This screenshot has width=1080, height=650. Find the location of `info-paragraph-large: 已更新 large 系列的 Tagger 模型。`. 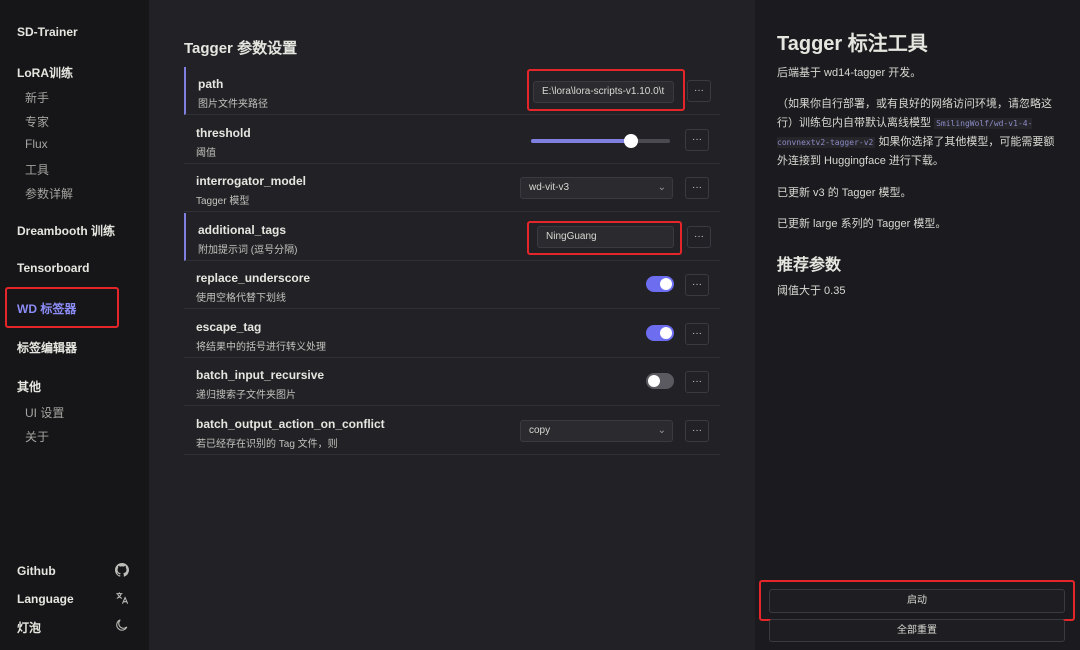

info-paragraph-large: 已更新 large 系列的 Tagger 模型。 is located at coordinates (862, 224).